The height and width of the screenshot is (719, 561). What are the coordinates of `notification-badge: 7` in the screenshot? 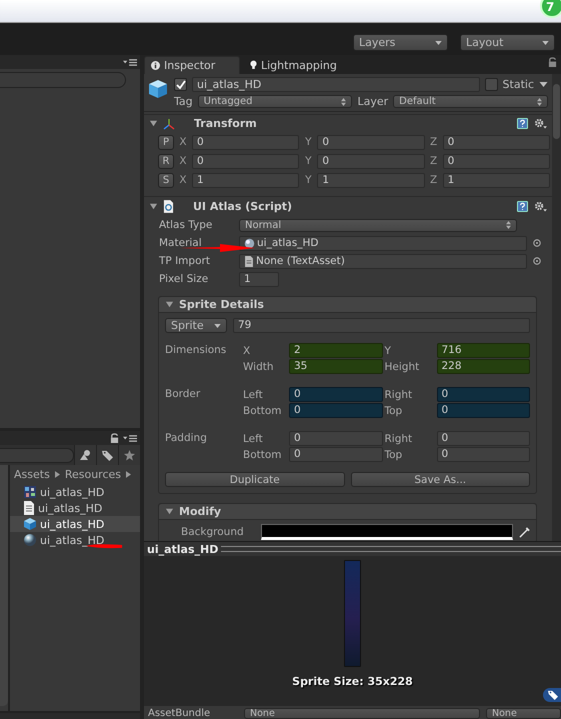 It's located at (550, 9).